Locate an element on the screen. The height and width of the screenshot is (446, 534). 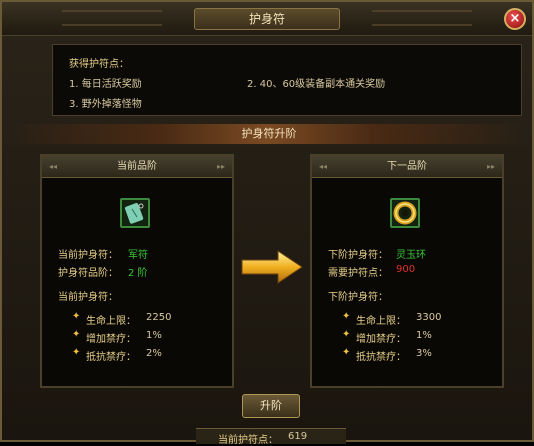
next-grade-header: ◂◂ 下一品阶 ▸▸ is located at coordinates (407, 167).